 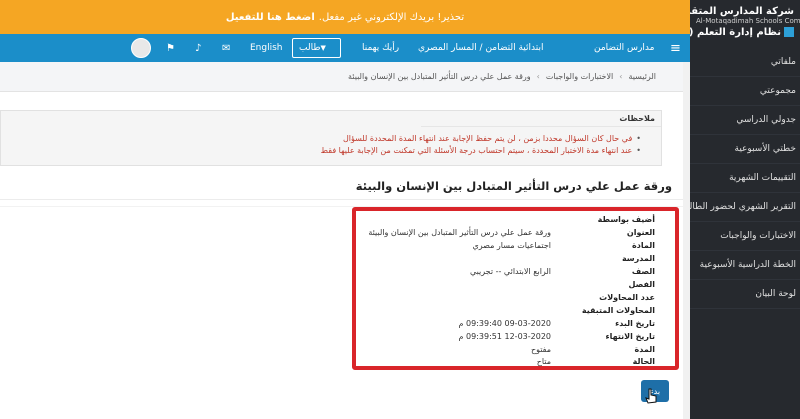 What do you see at coordinates (627, 297) in the screenshot?
I see `detail-row-attempts: عدد المحاولات` at bounding box center [627, 297].